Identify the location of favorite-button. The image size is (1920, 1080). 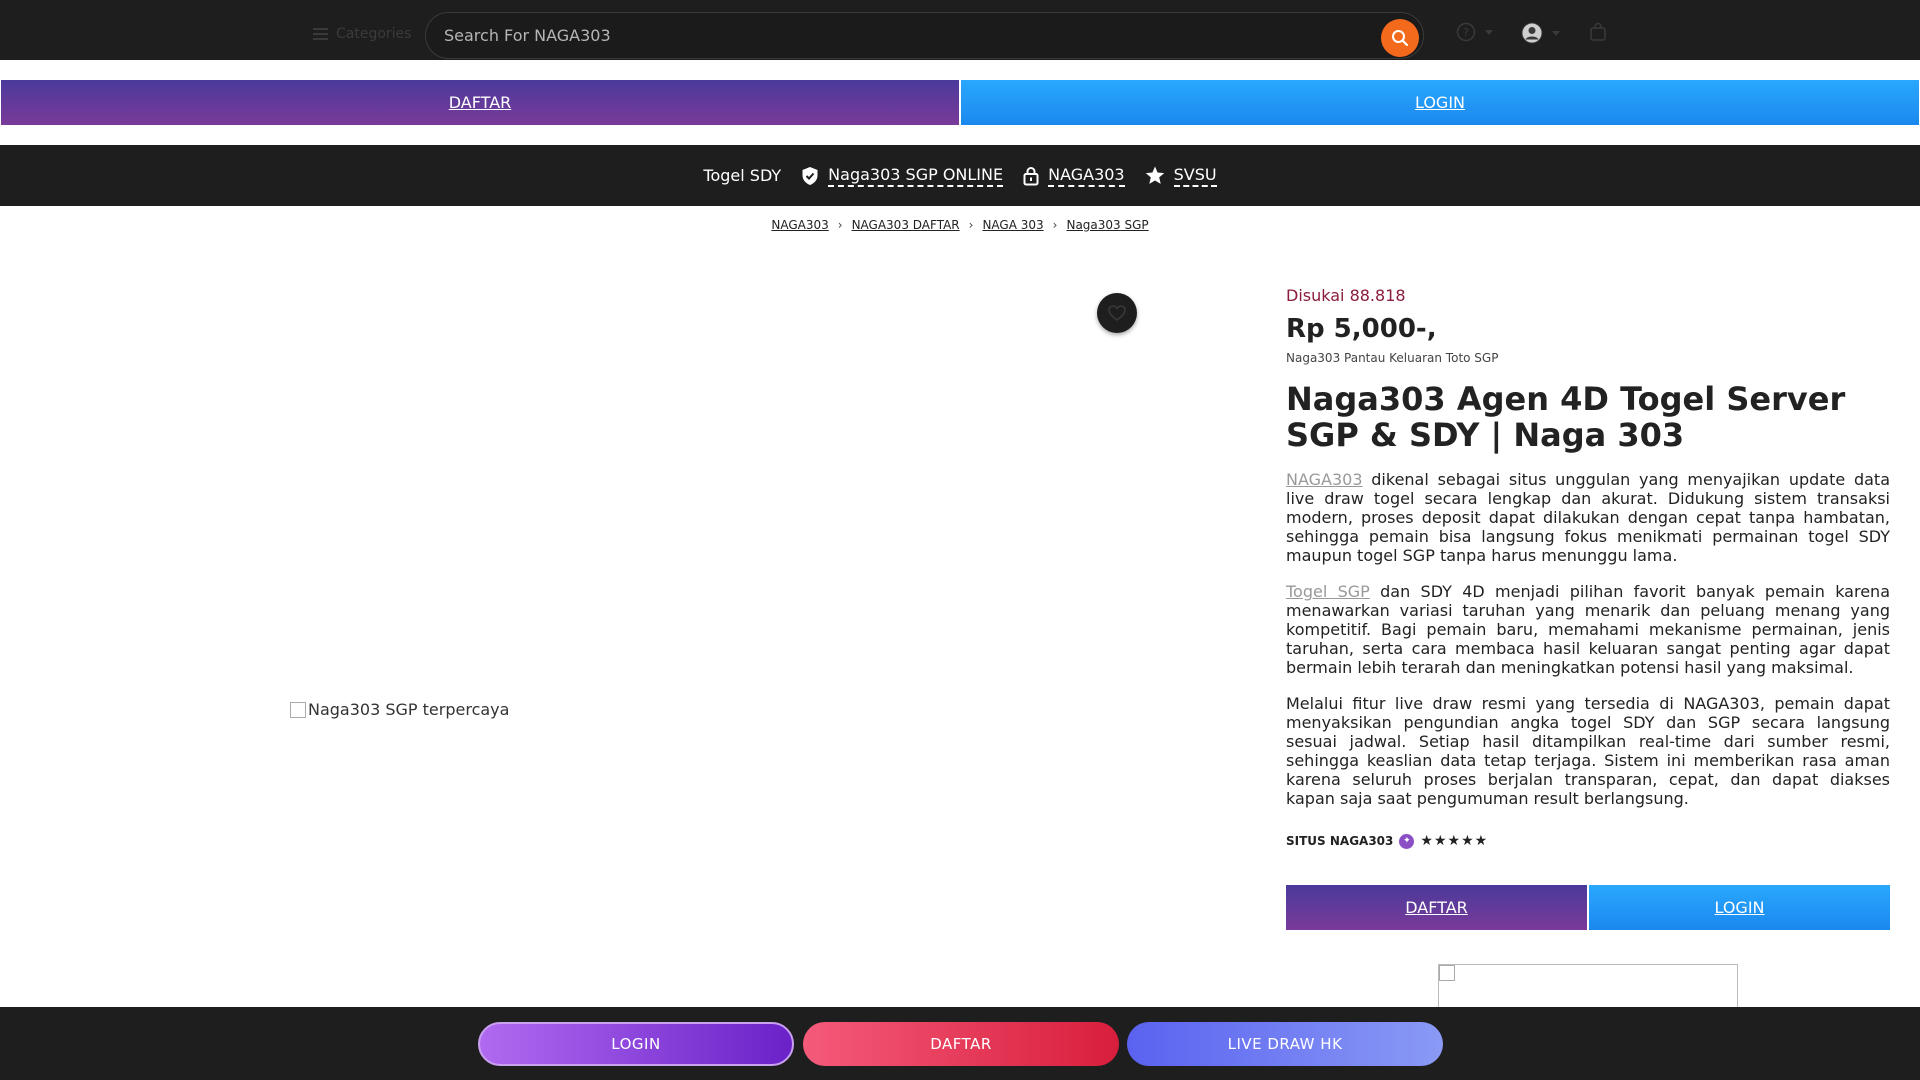
(1117, 313).